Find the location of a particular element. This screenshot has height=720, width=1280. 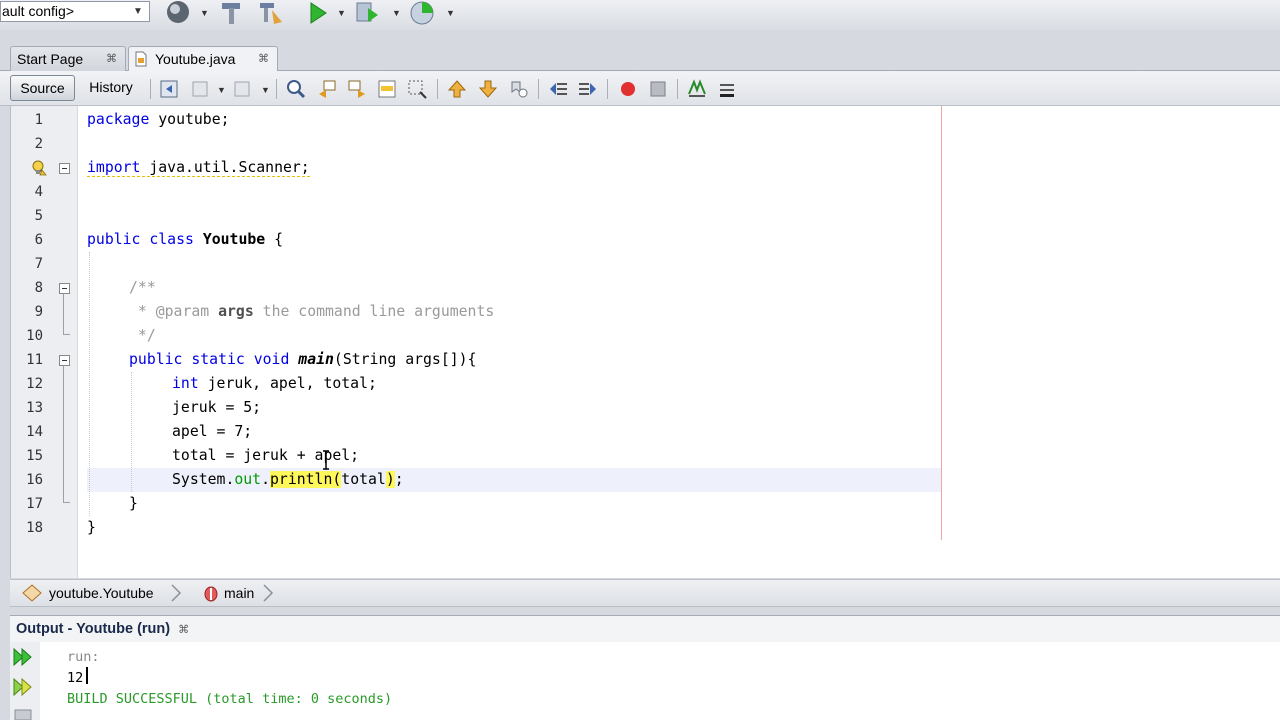

line-number: 13 is located at coordinates (34, 408).